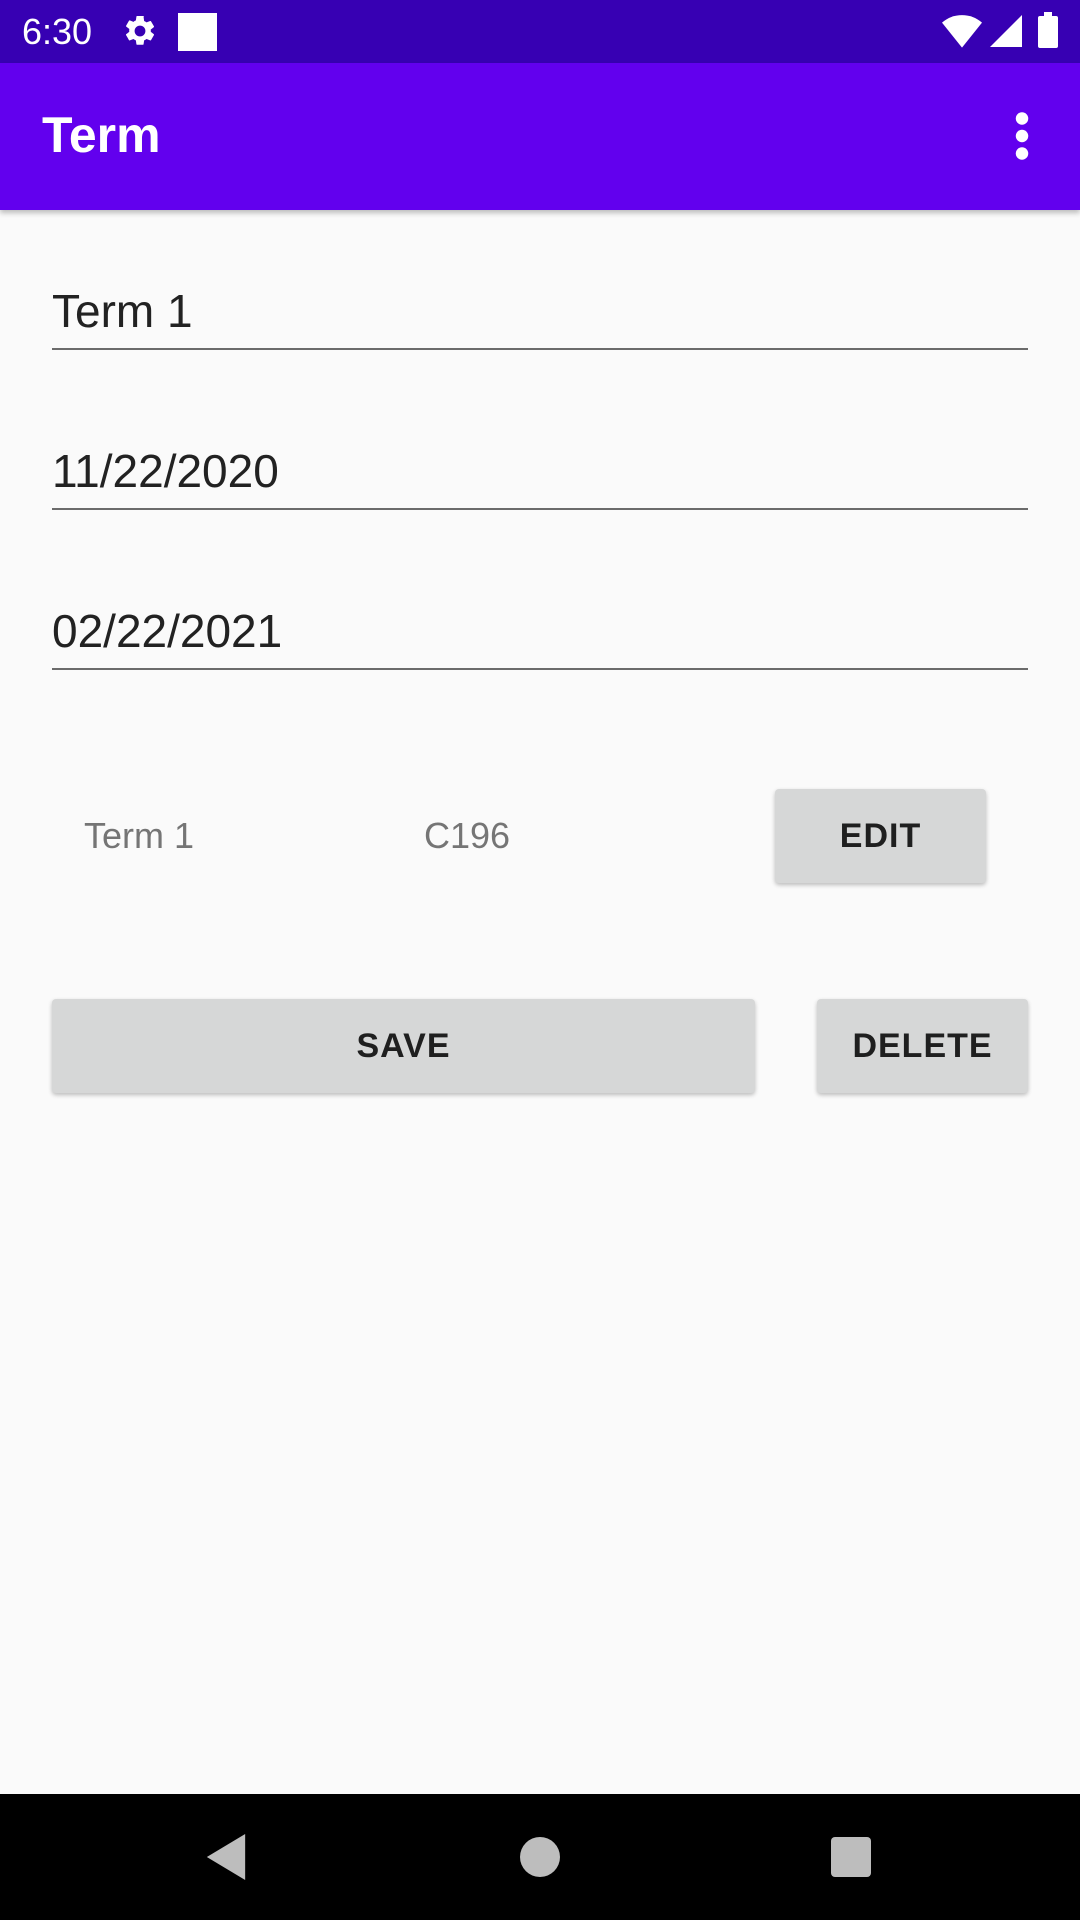  Describe the element at coordinates (1022, 136) in the screenshot. I see `more-vertical-icon` at that location.